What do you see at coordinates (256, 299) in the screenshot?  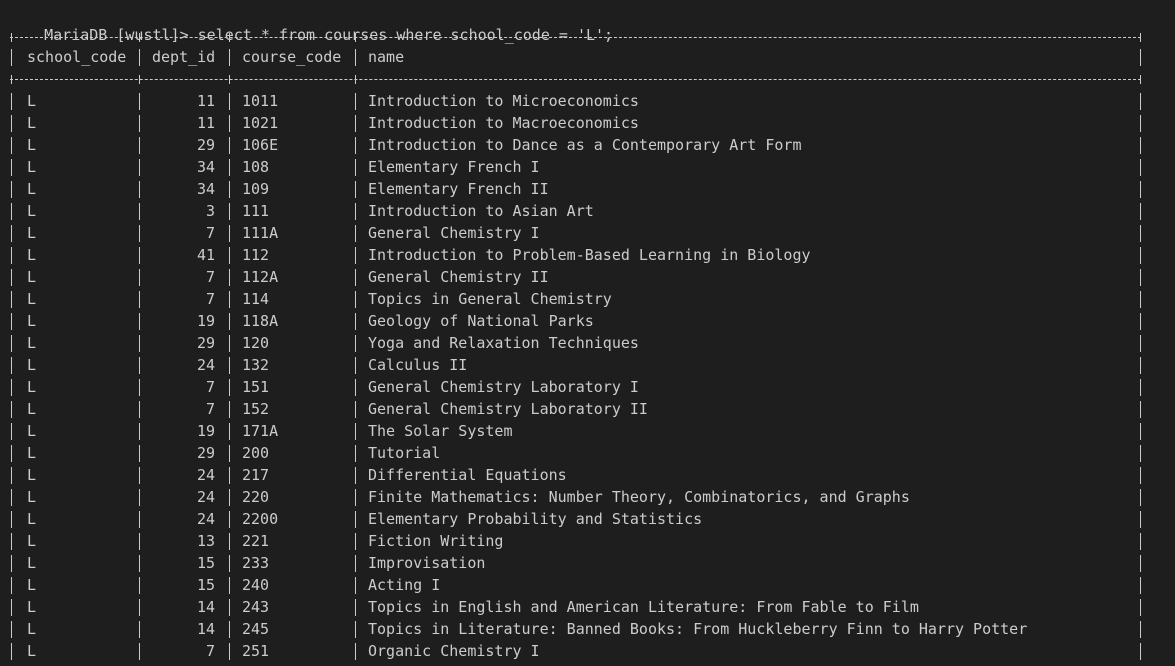 I see `cell-course-code: 114` at bounding box center [256, 299].